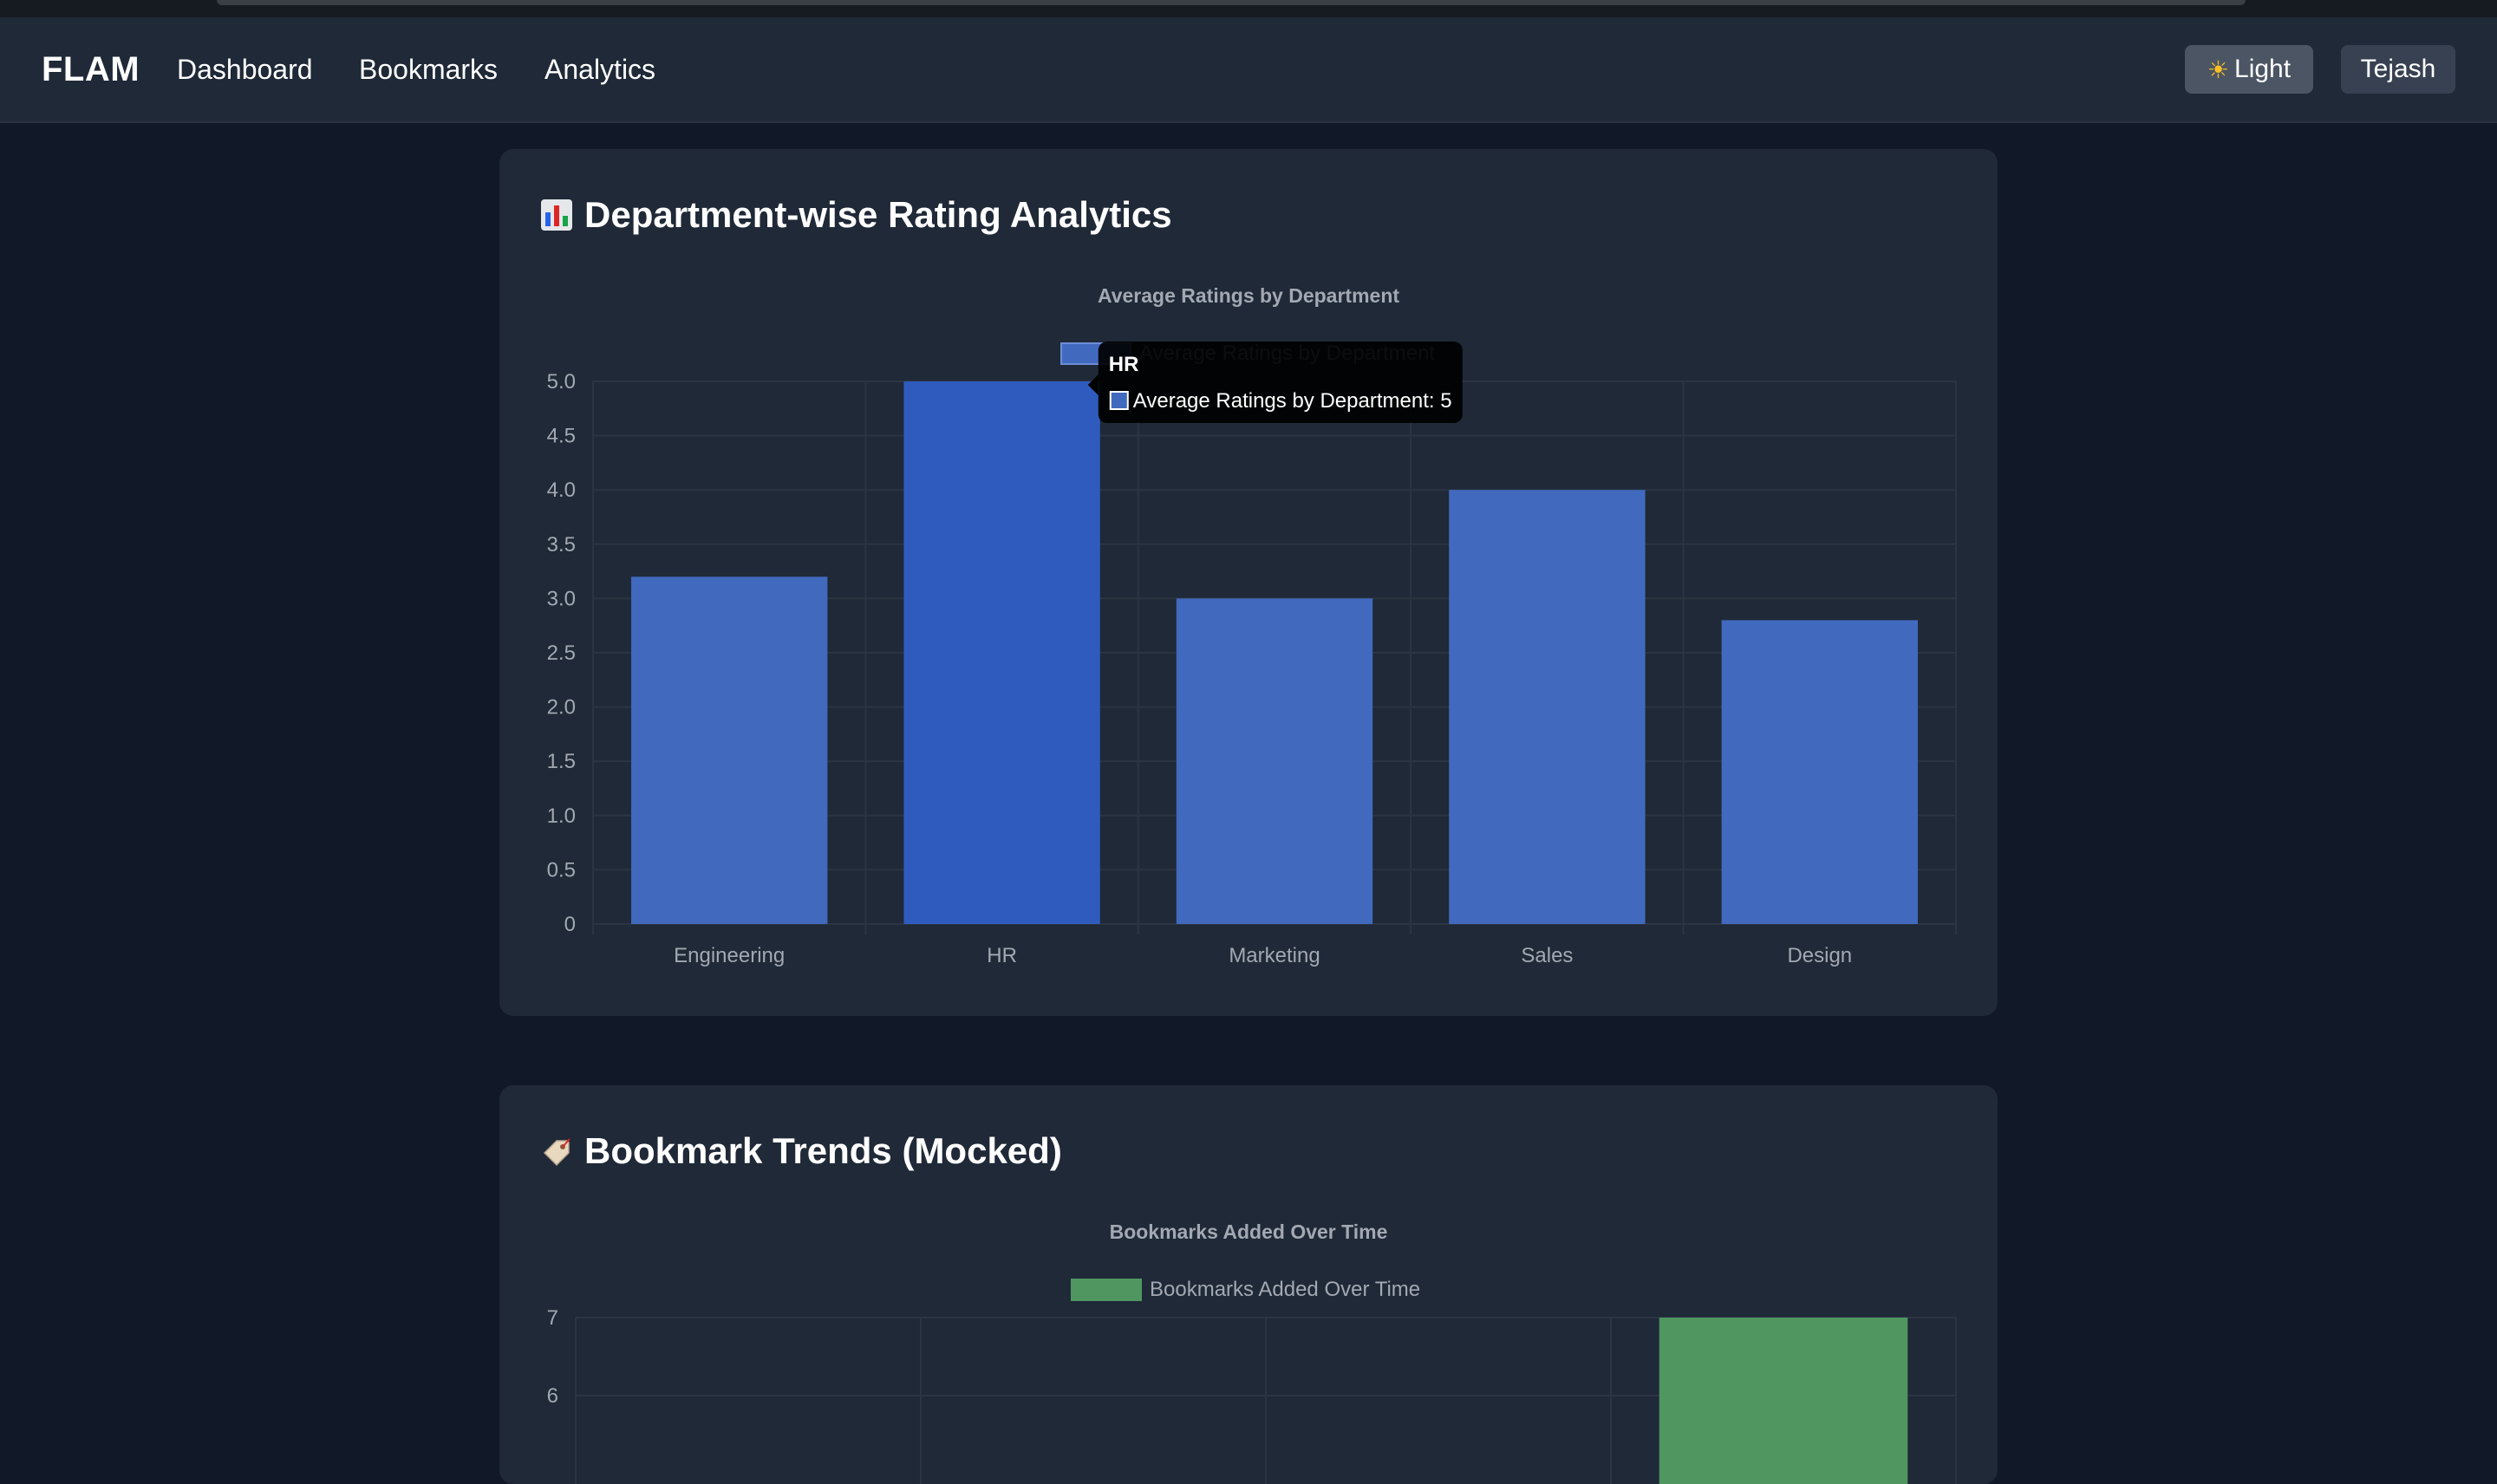 Image resolution: width=2497 pixels, height=1484 pixels. Describe the element at coordinates (729, 955) in the screenshot. I see `x-tick-label: Engineering` at that location.